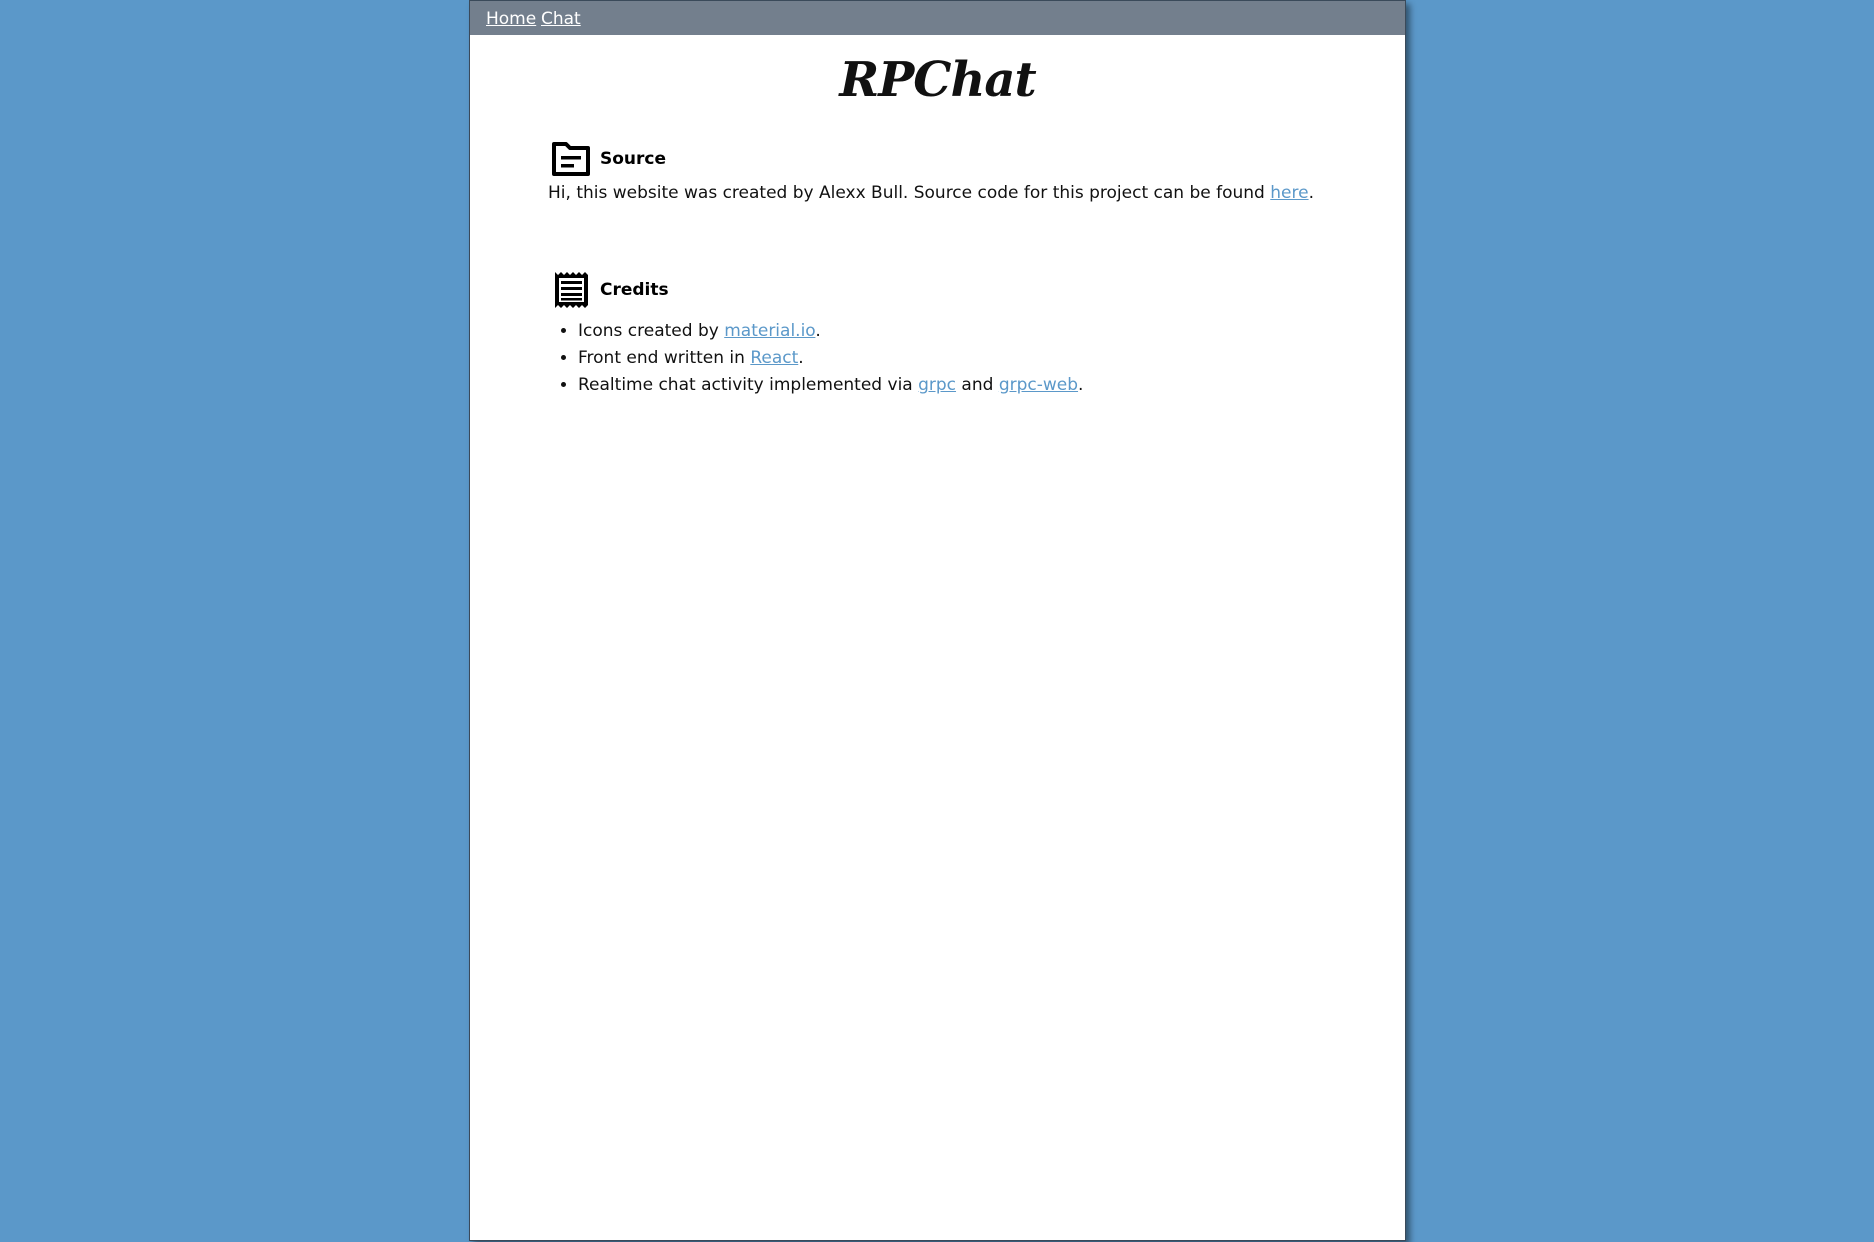 The width and height of the screenshot is (1874, 1242). What do you see at coordinates (633, 159) in the screenshot?
I see `source-heading: Source` at bounding box center [633, 159].